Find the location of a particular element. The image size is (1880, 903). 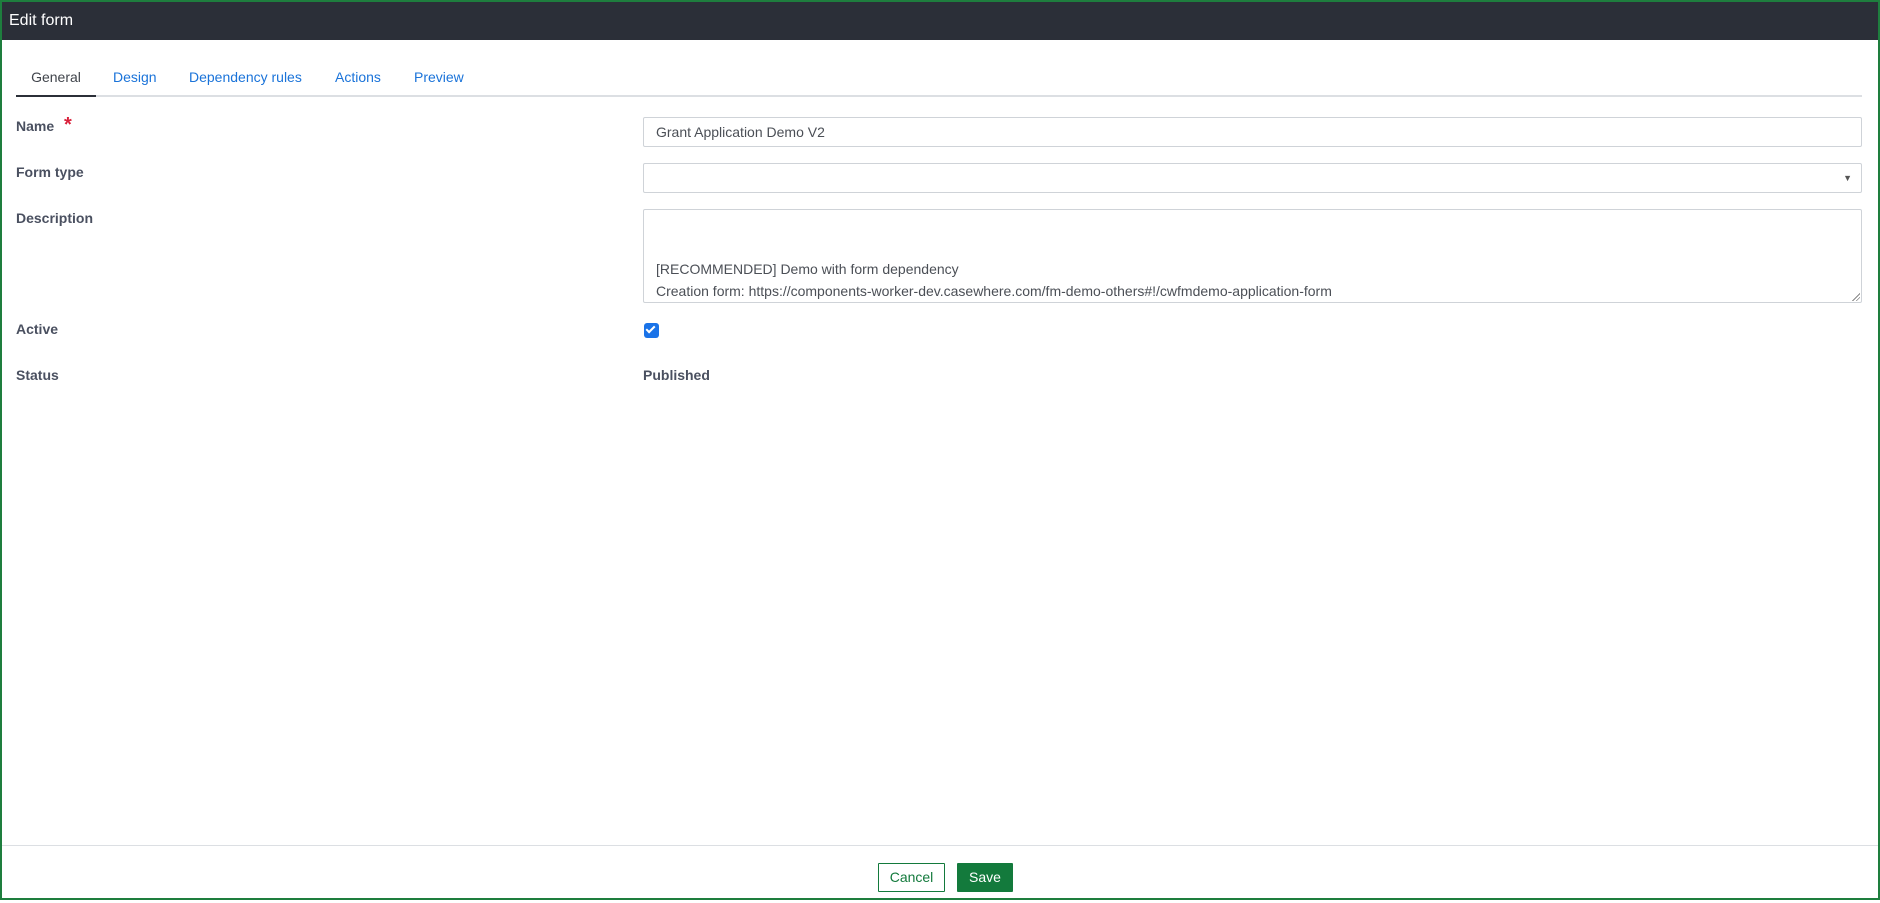

active-label: Active is located at coordinates (37, 329).